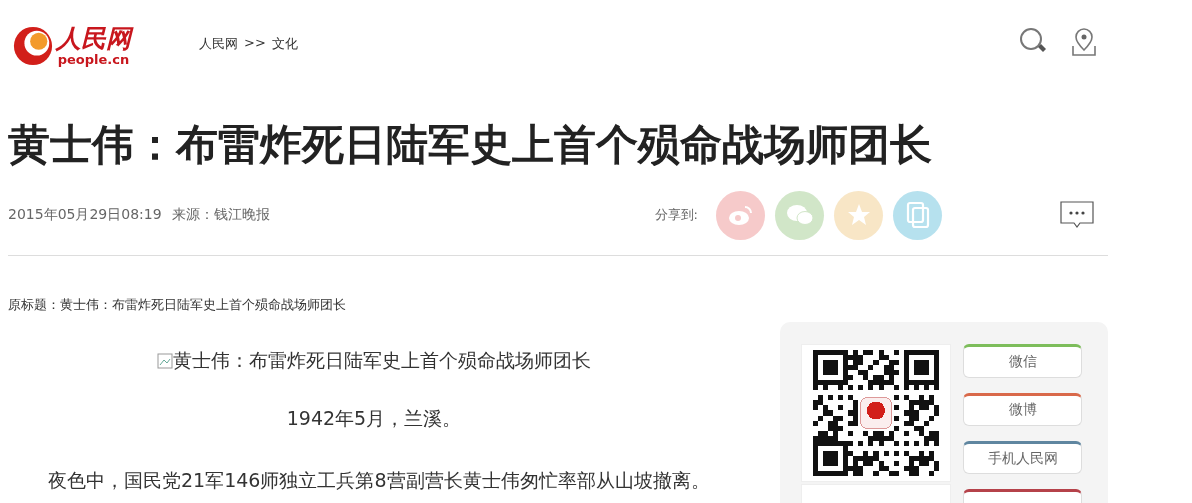  I want to click on location-pin-icon, so click(1084, 42).